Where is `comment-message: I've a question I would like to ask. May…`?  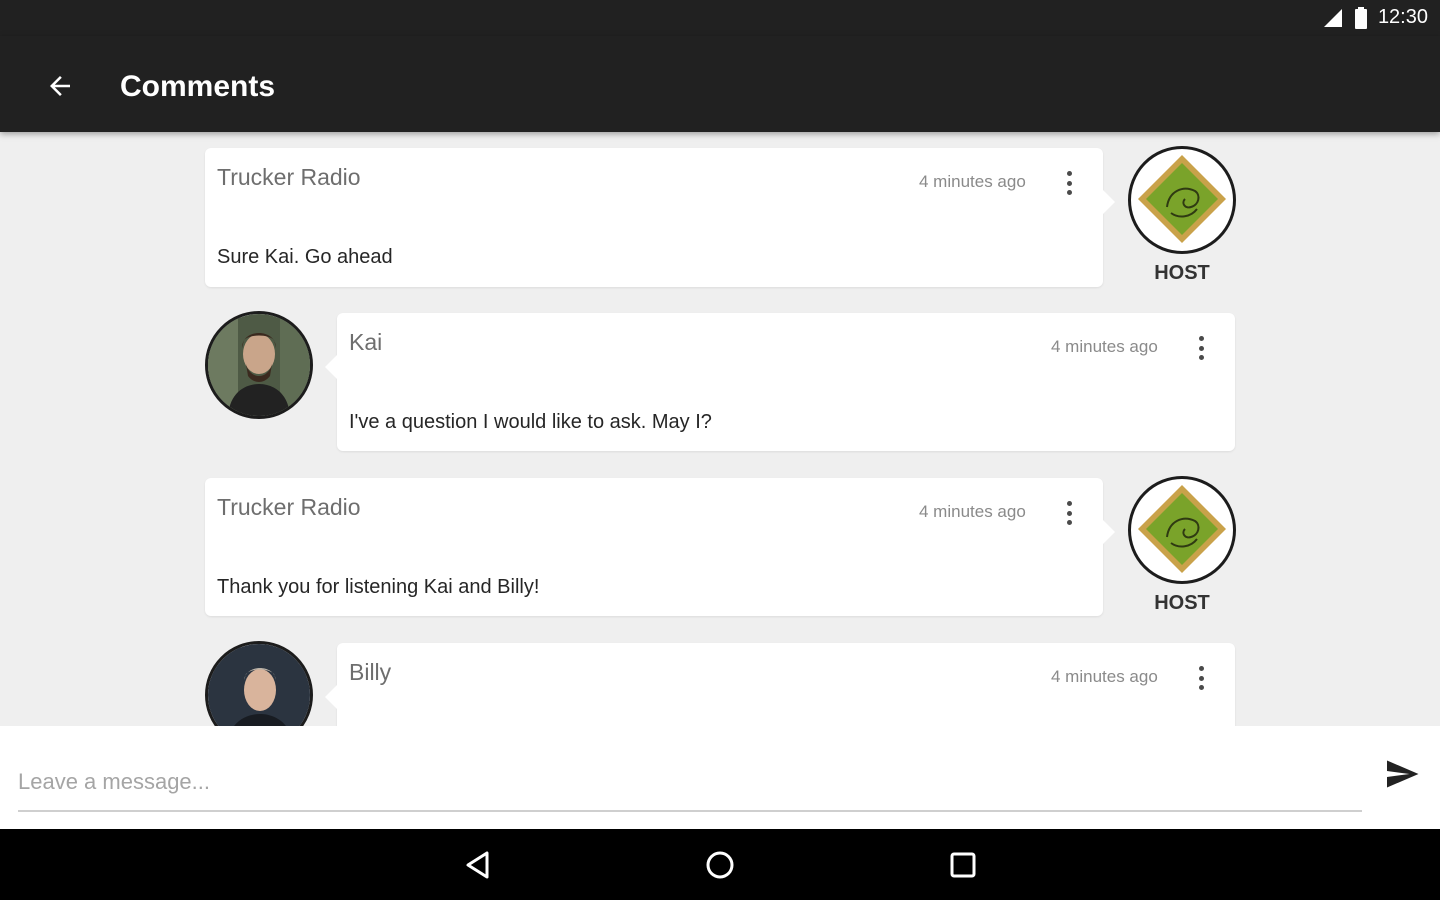
comment-message: I've a question I would like to ask. May… is located at coordinates (530, 422).